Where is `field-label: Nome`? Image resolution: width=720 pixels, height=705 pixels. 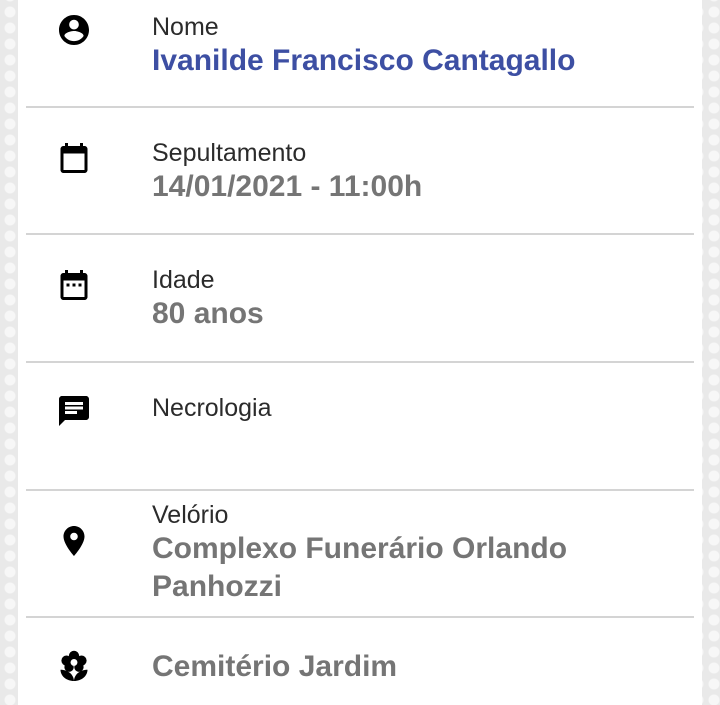
field-label: Nome is located at coordinates (185, 27).